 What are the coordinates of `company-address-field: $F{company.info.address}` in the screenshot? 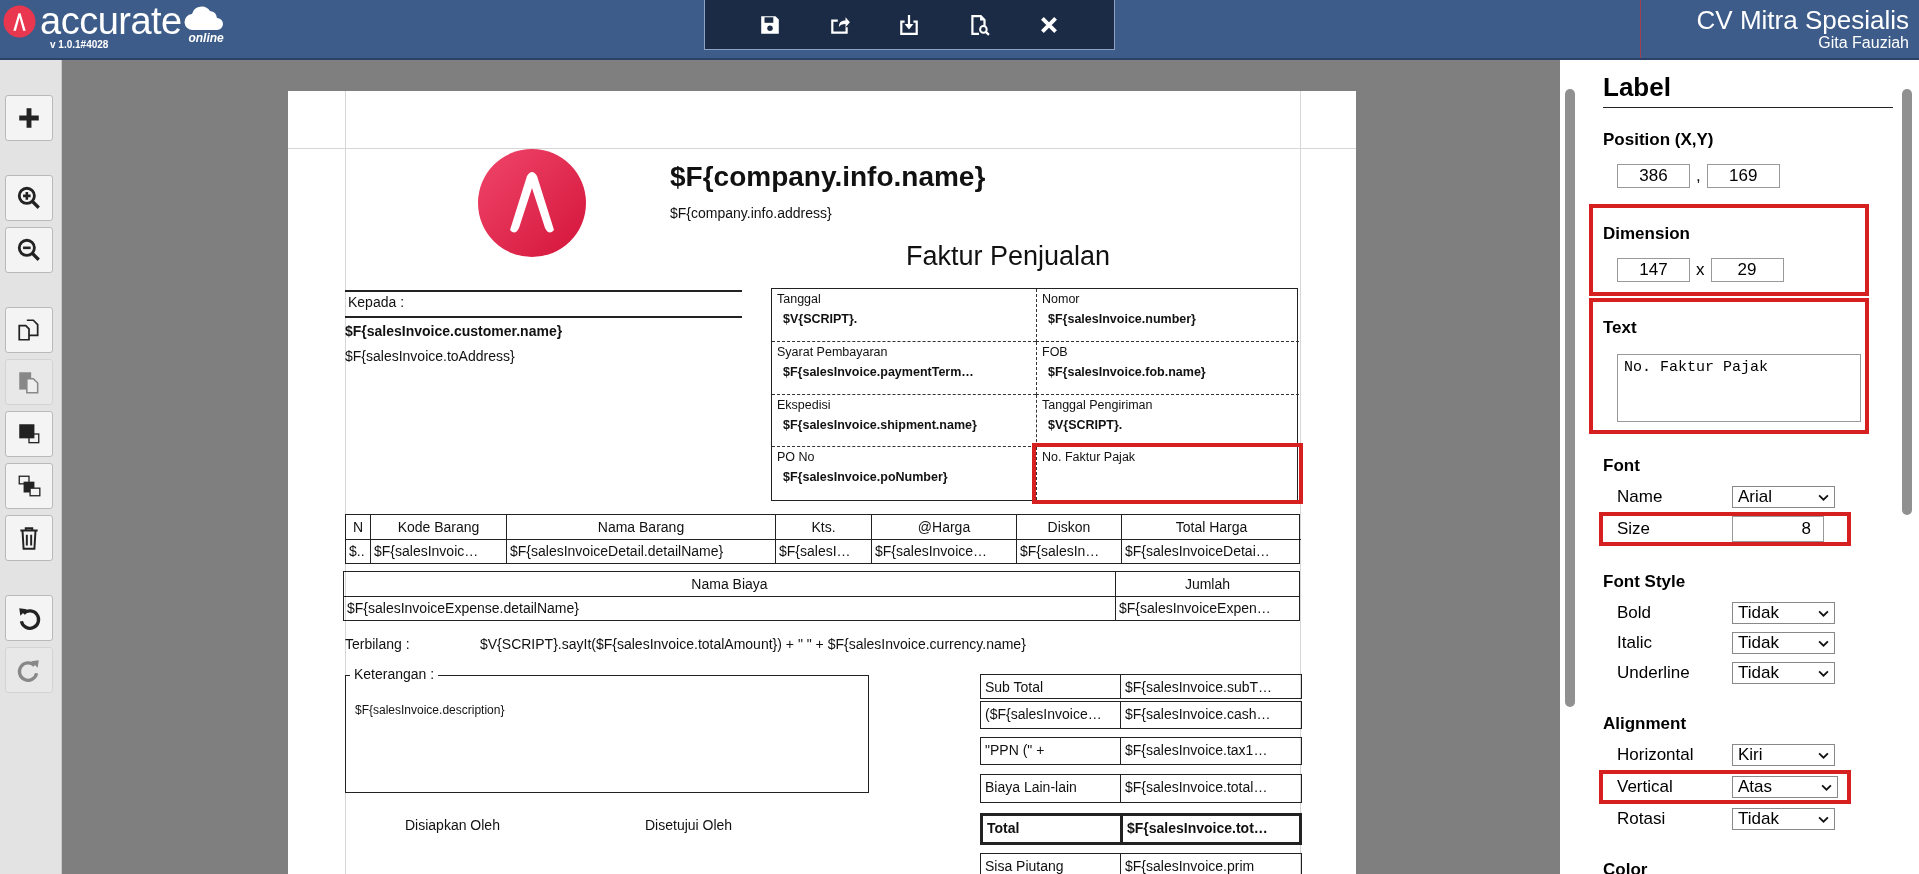 It's located at (751, 213).